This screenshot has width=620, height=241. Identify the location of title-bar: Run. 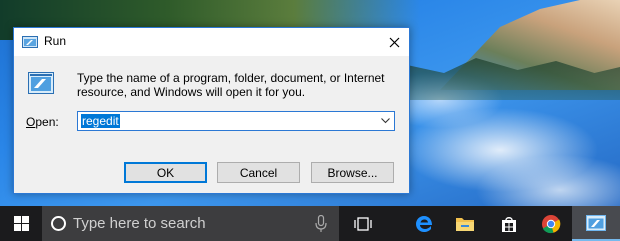
(211, 42).